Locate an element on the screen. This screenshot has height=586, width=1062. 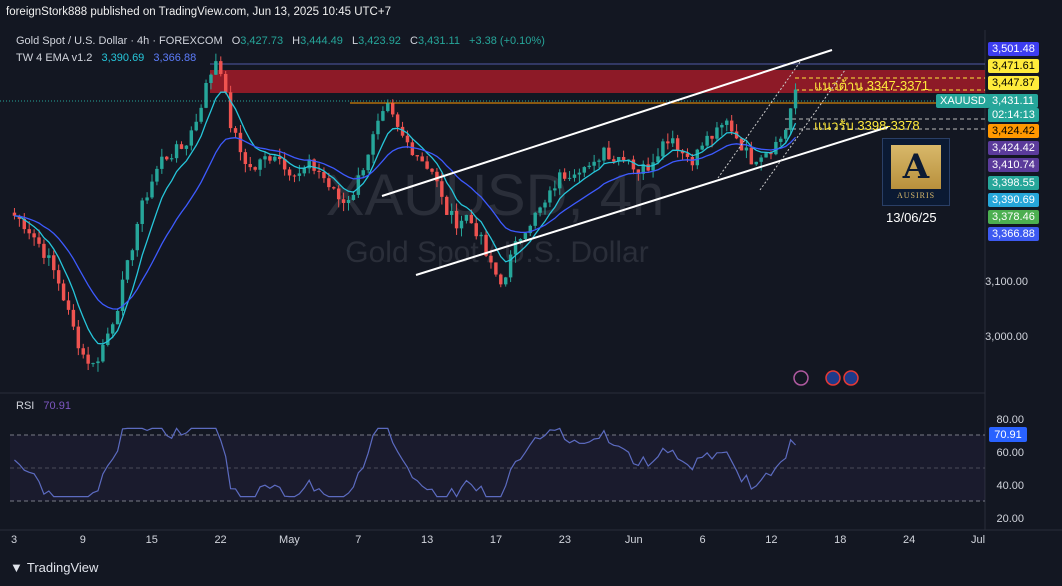
time-tick: 18 is located at coordinates (840, 540).